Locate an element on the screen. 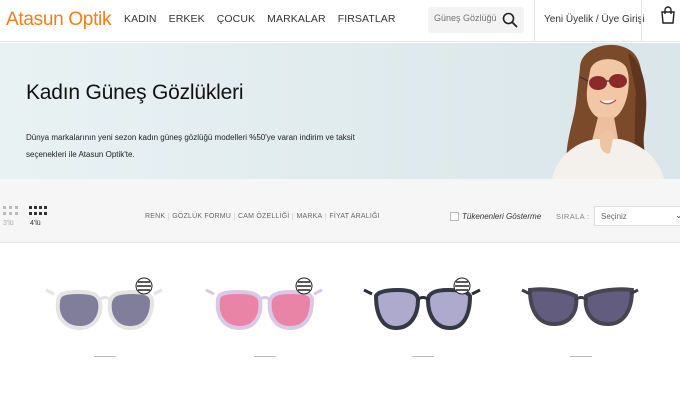 The width and height of the screenshot is (680, 396). sort-value: Seçiniz is located at coordinates (614, 216).